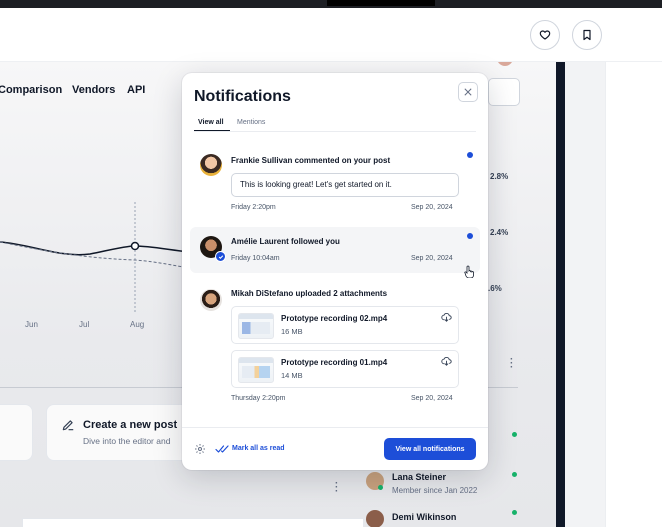 This screenshot has height=527, width=662. I want to click on notification-text: Frankie Sullivan commented on your post, so click(311, 160).